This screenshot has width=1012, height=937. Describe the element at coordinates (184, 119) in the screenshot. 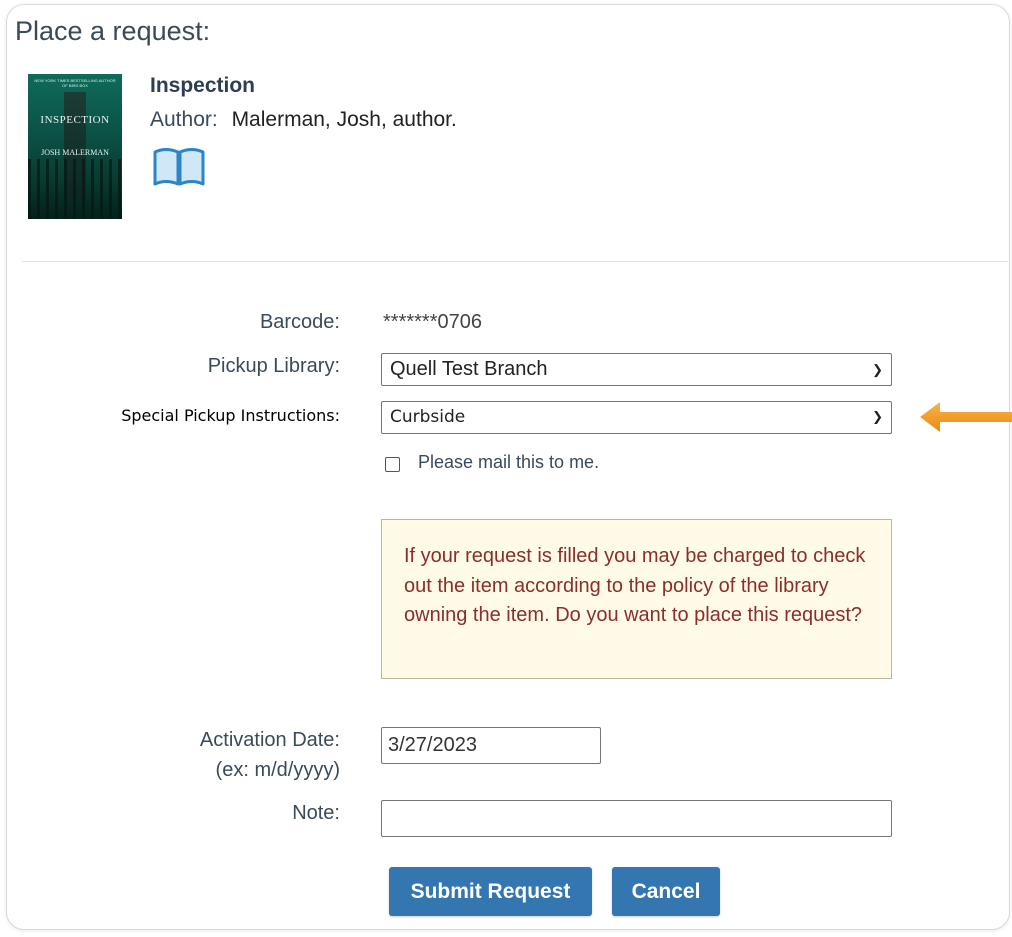

I see `author-label: Author:` at that location.